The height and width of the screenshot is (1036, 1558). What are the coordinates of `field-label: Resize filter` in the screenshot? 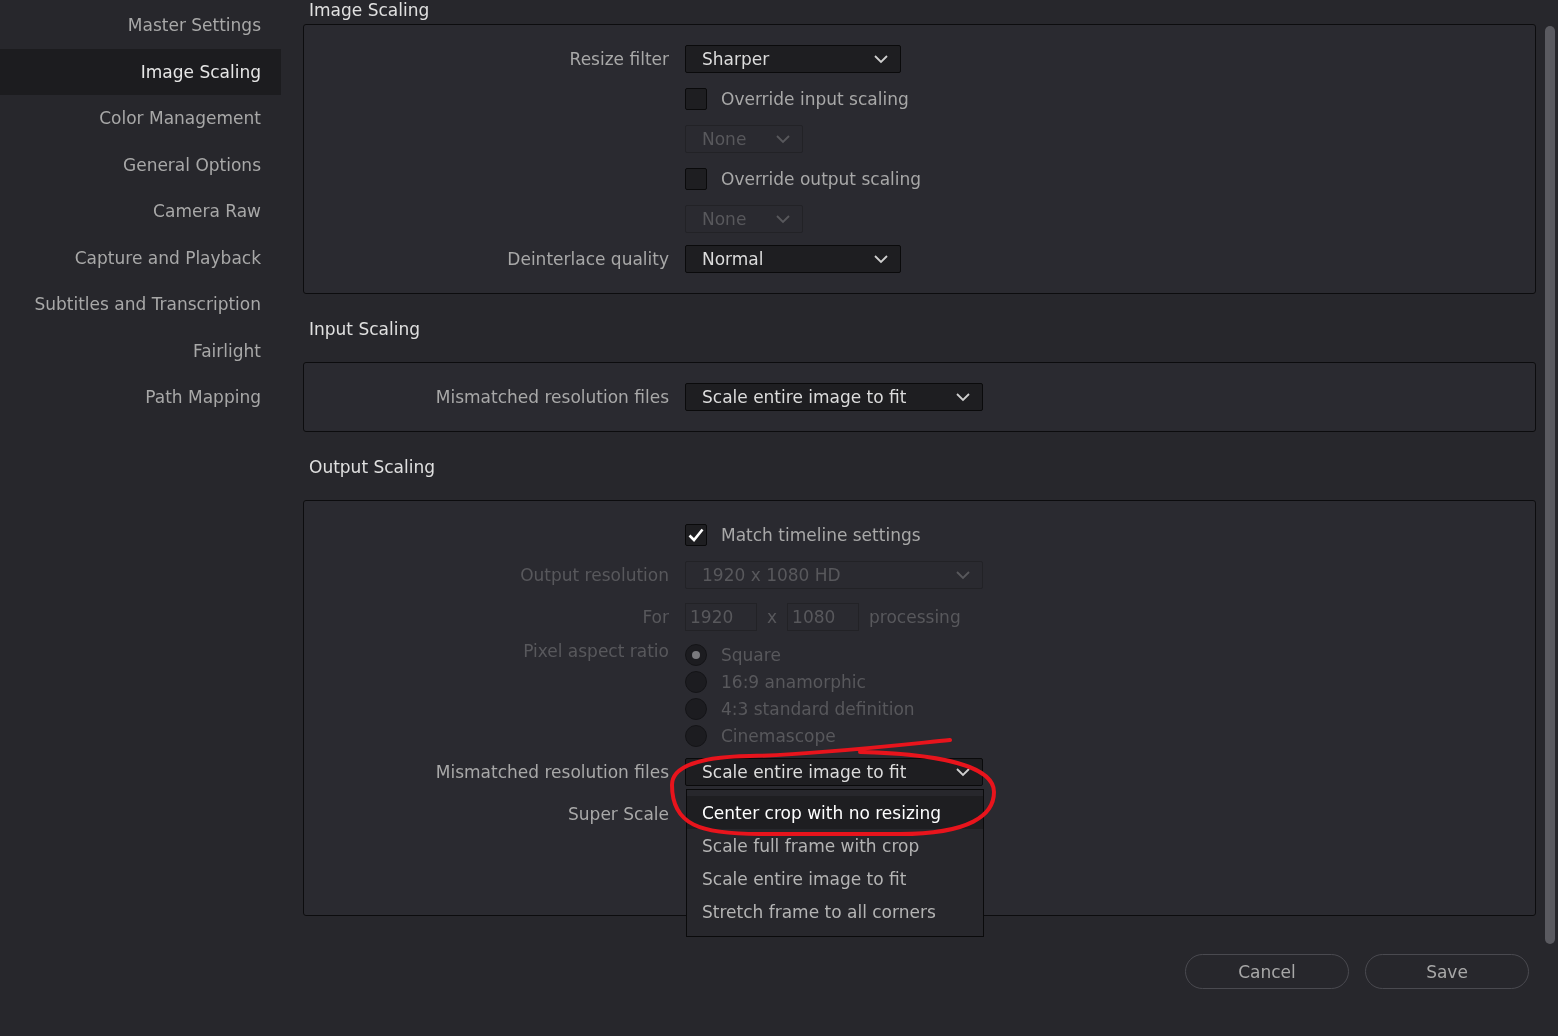 It's located at (619, 59).